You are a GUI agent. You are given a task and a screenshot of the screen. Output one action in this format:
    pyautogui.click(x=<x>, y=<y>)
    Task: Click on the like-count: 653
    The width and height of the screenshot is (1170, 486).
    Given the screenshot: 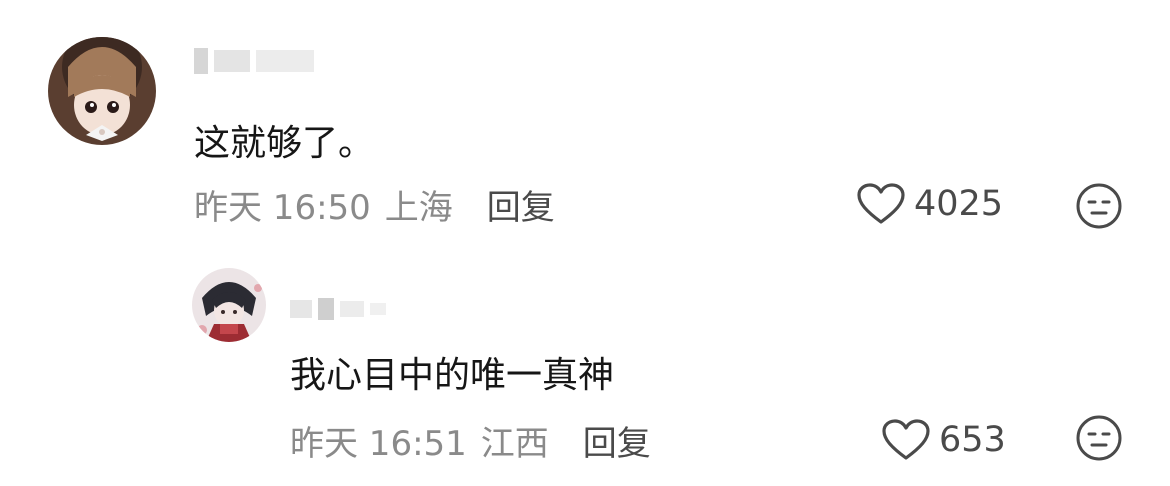 What is the action you would take?
    pyautogui.click(x=972, y=440)
    